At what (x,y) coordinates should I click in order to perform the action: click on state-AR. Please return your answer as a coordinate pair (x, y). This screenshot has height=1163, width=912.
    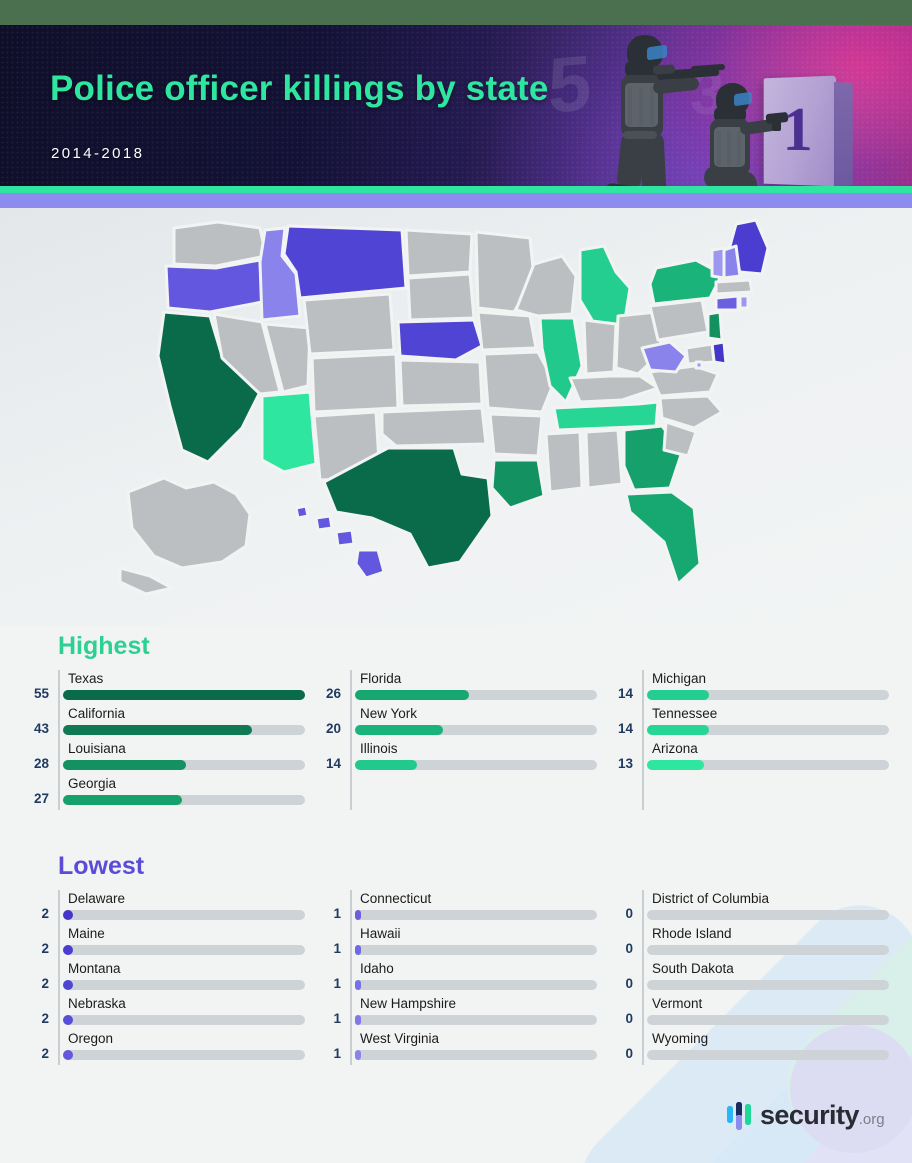
    Looking at the image, I should click on (516, 435).